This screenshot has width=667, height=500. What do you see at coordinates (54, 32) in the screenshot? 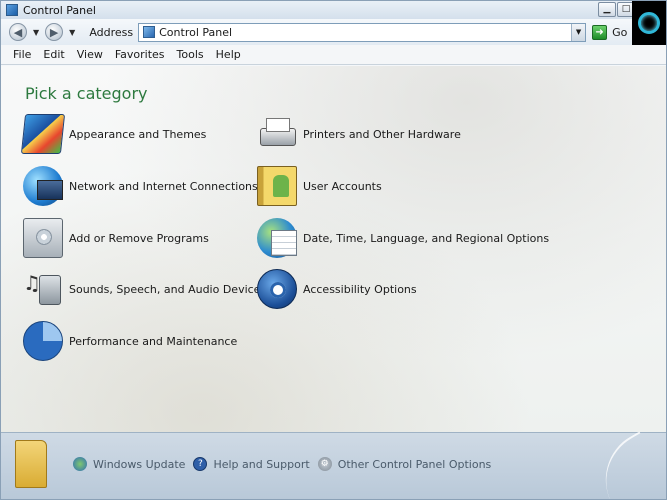
I see `forward-arrow-icon: ▶` at bounding box center [54, 32].